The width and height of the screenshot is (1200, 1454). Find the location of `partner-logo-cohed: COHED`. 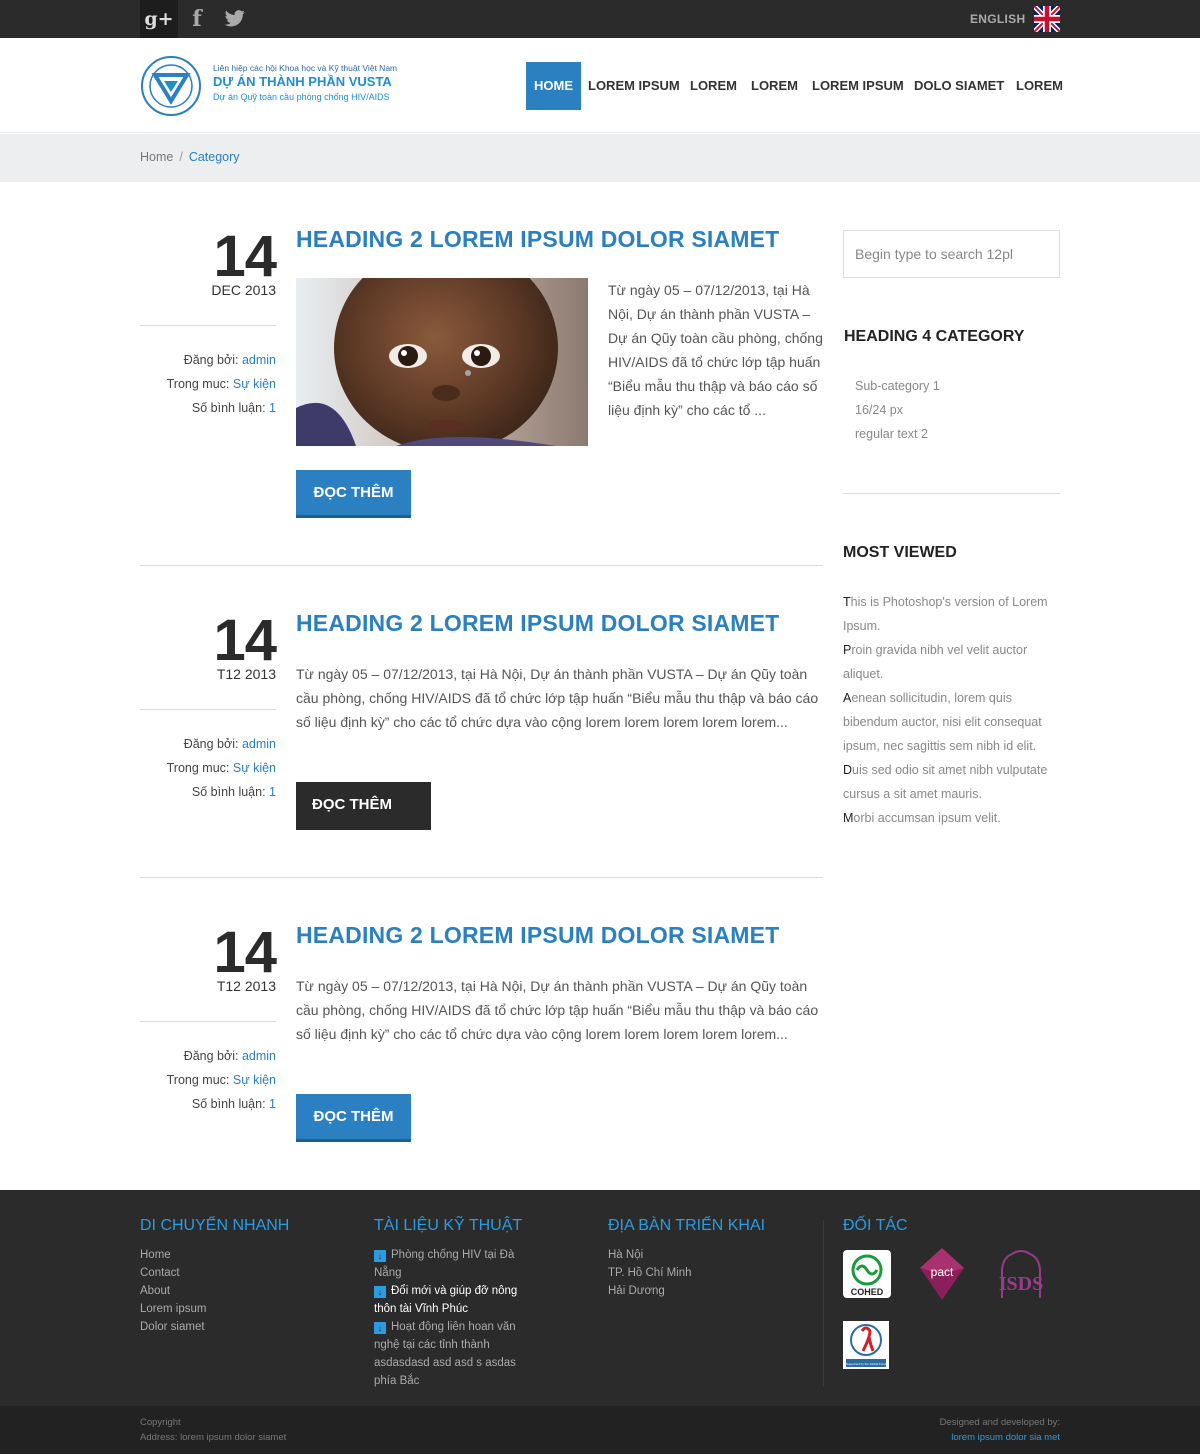

partner-logo-cohed: COHED is located at coordinates (867, 1274).